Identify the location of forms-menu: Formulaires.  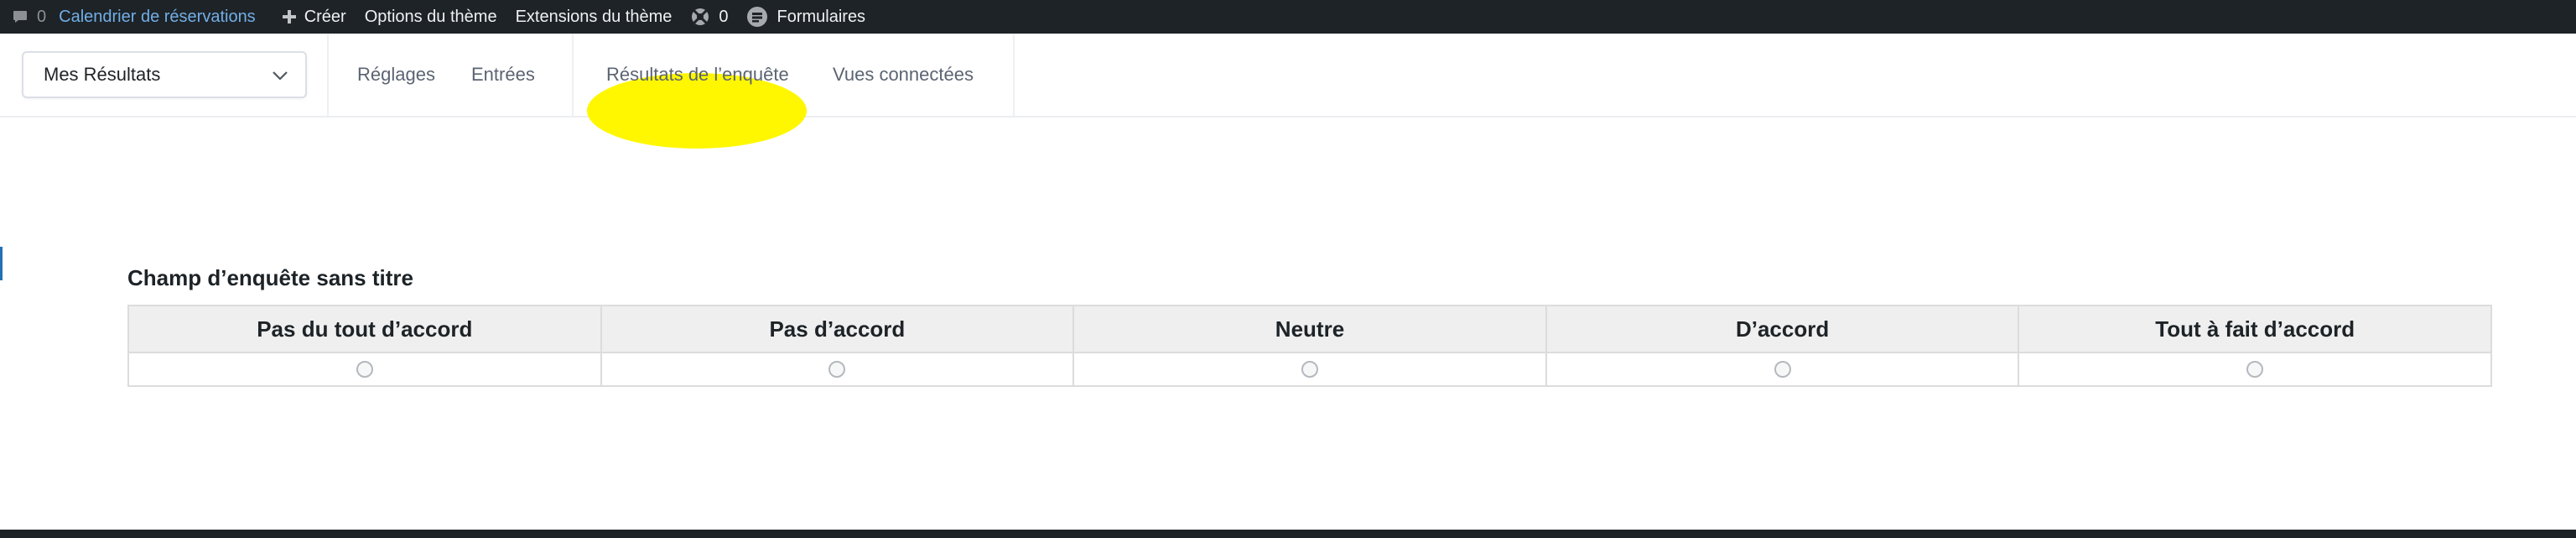
(806, 17).